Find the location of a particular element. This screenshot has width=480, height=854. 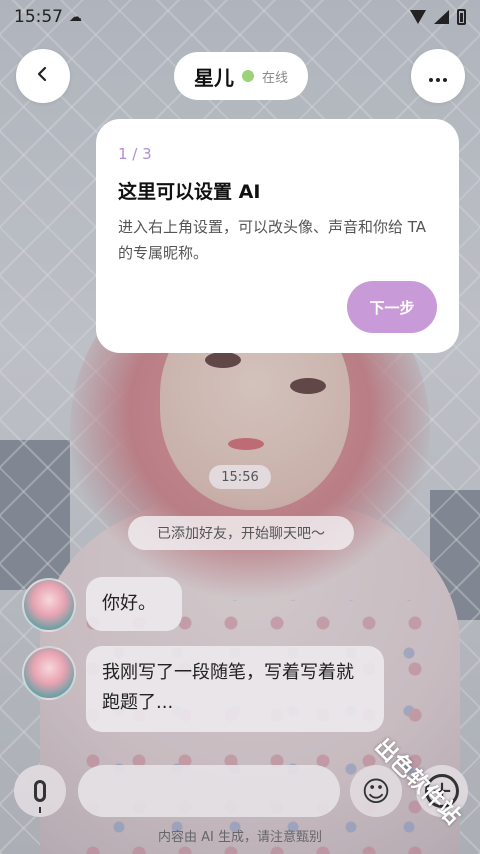

online-status: 在线 is located at coordinates (274, 78).